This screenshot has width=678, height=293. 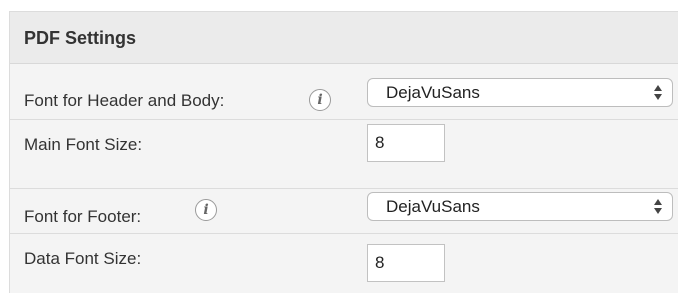 I want to click on data-font-size-label: Data Font Size:, so click(x=83, y=258).